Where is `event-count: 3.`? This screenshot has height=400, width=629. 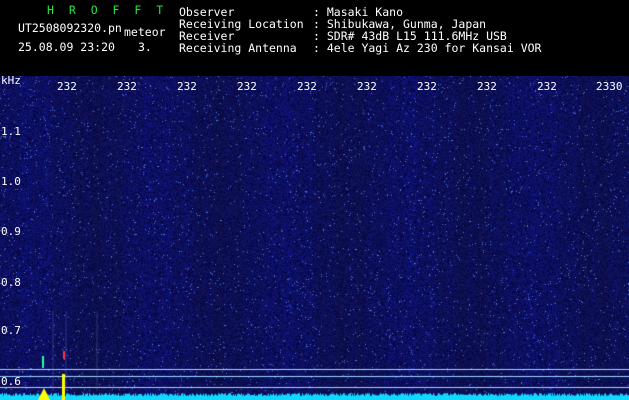 event-count: 3. is located at coordinates (145, 47).